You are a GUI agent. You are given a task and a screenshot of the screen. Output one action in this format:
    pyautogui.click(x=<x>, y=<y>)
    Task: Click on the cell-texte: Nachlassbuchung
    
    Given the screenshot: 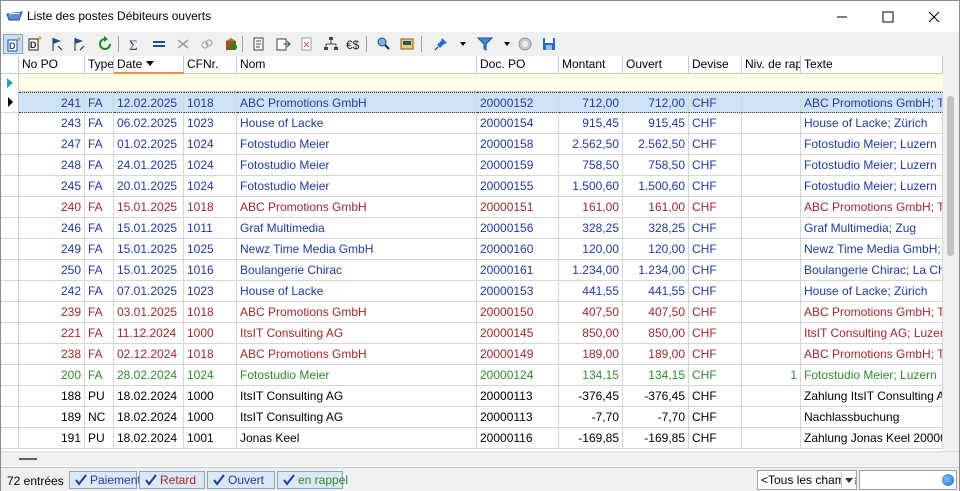 What is the action you would take?
    pyautogui.click(x=872, y=417)
    